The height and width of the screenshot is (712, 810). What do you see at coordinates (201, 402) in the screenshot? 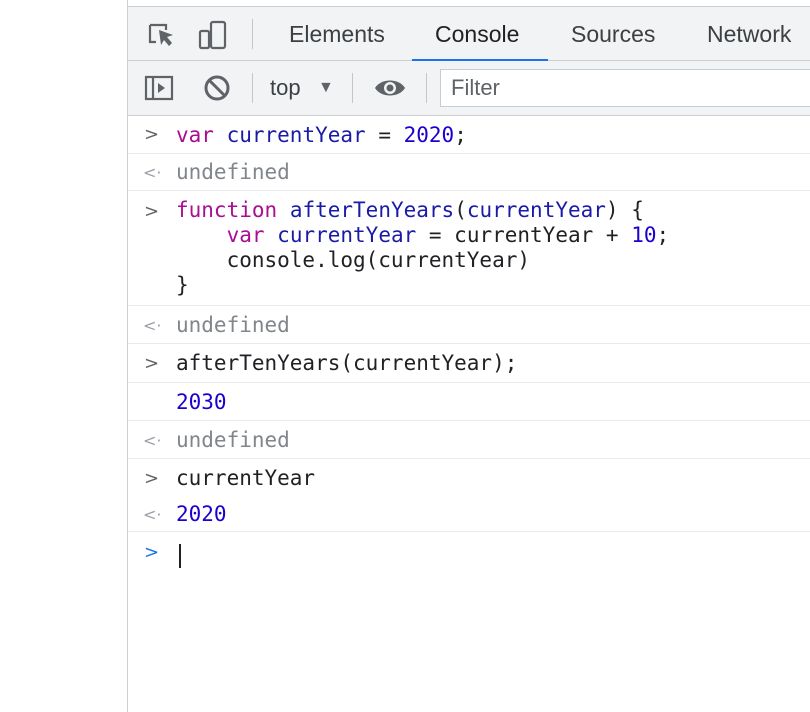
I see `log-value: 2030` at bounding box center [201, 402].